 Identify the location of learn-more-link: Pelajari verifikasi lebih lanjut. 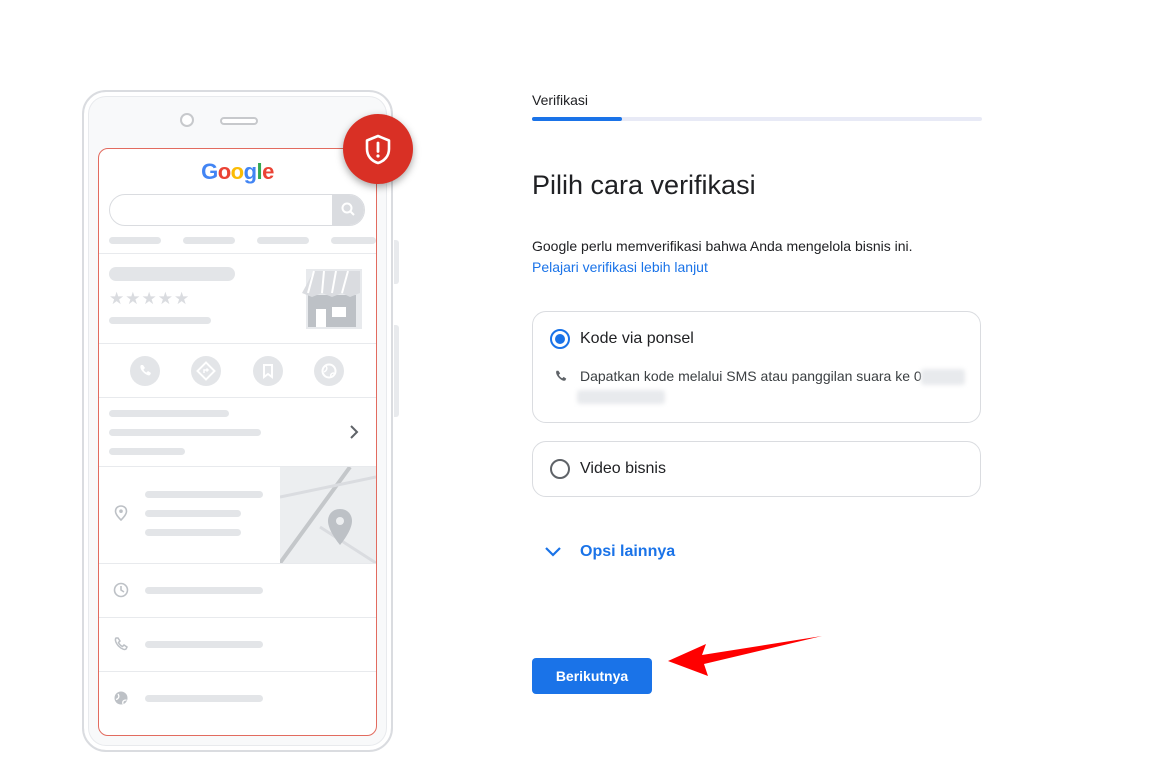
(620, 267).